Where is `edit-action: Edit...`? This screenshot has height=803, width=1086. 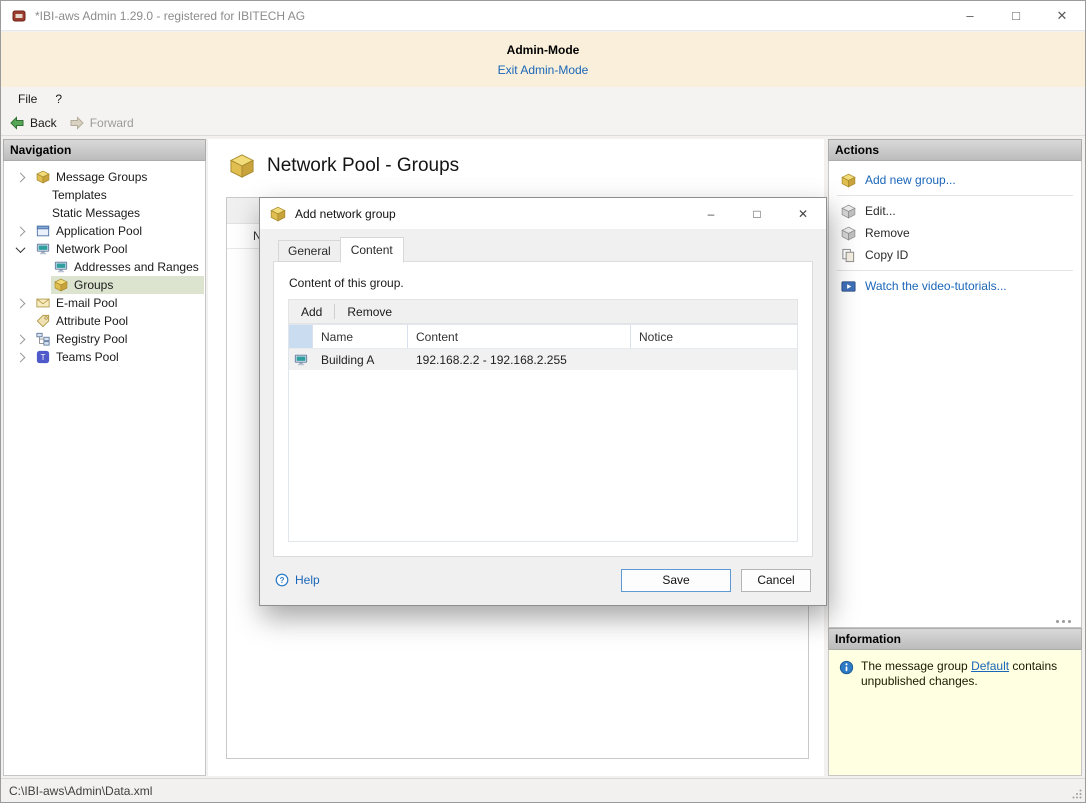 edit-action: Edit... is located at coordinates (955, 211).